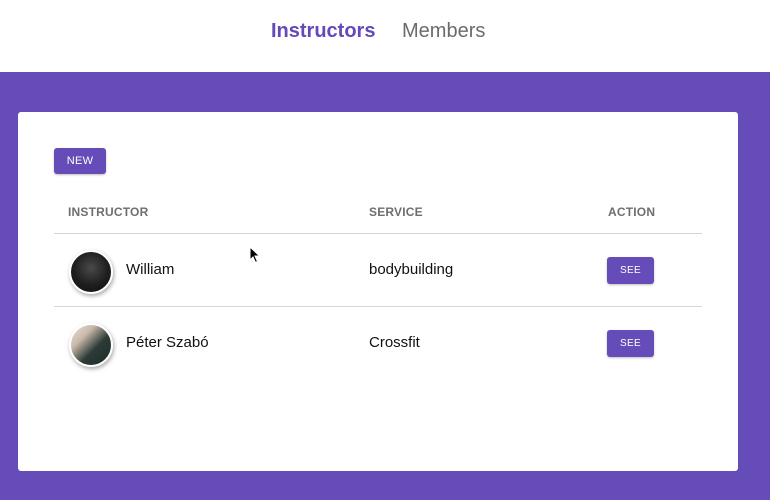  I want to click on instructor-service: bodybuilding, so click(411, 269).